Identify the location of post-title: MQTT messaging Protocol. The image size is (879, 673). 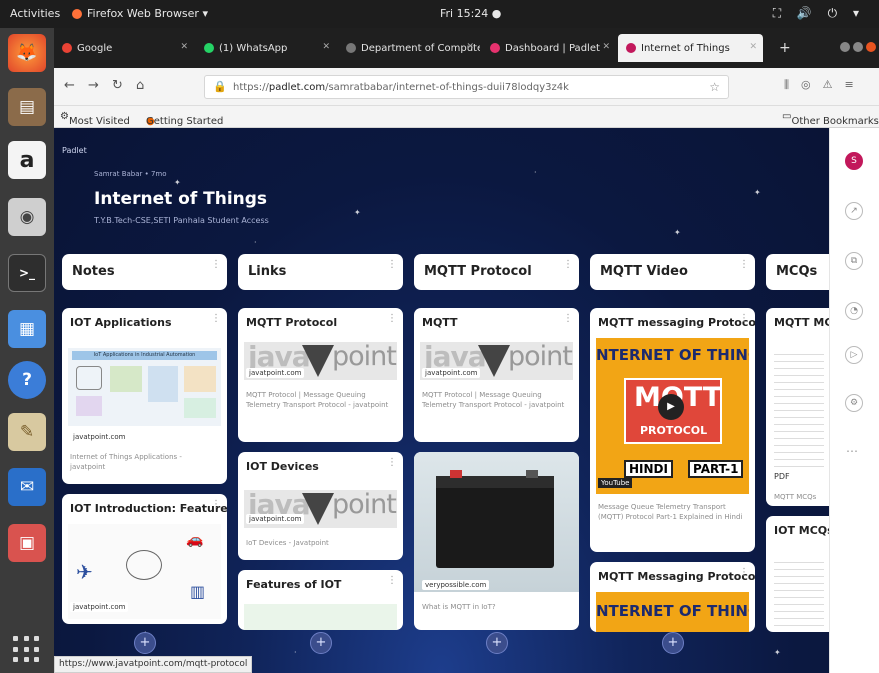
(676, 322).